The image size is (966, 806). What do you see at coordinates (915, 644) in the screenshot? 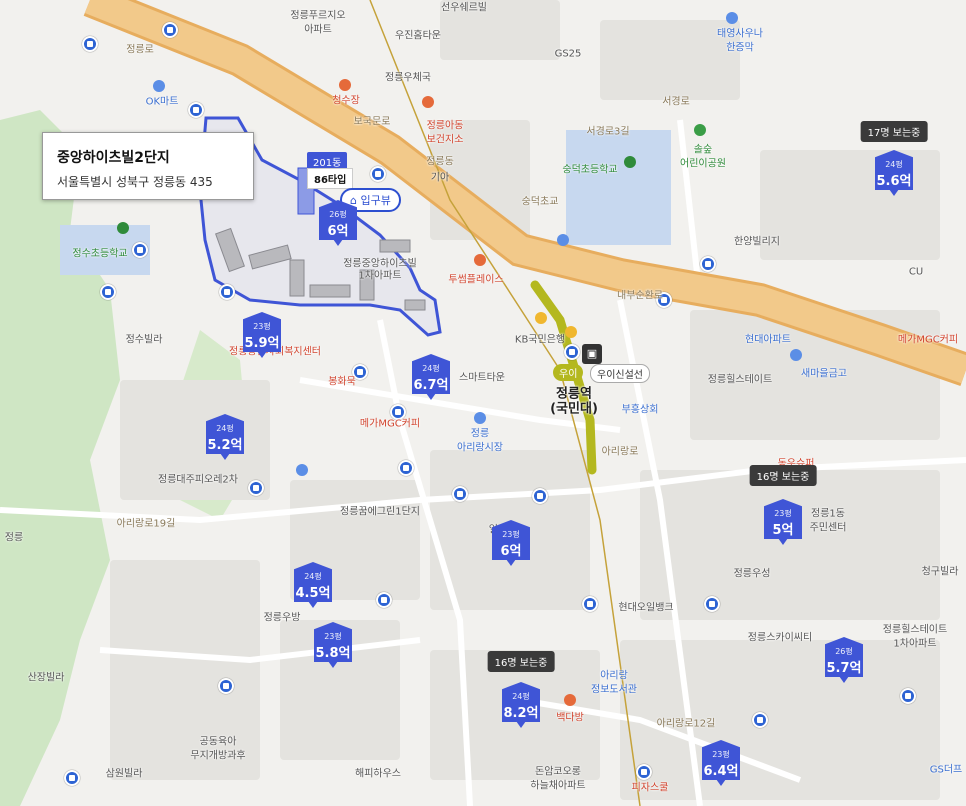
I see `map-label: 1차아파트` at bounding box center [915, 644].